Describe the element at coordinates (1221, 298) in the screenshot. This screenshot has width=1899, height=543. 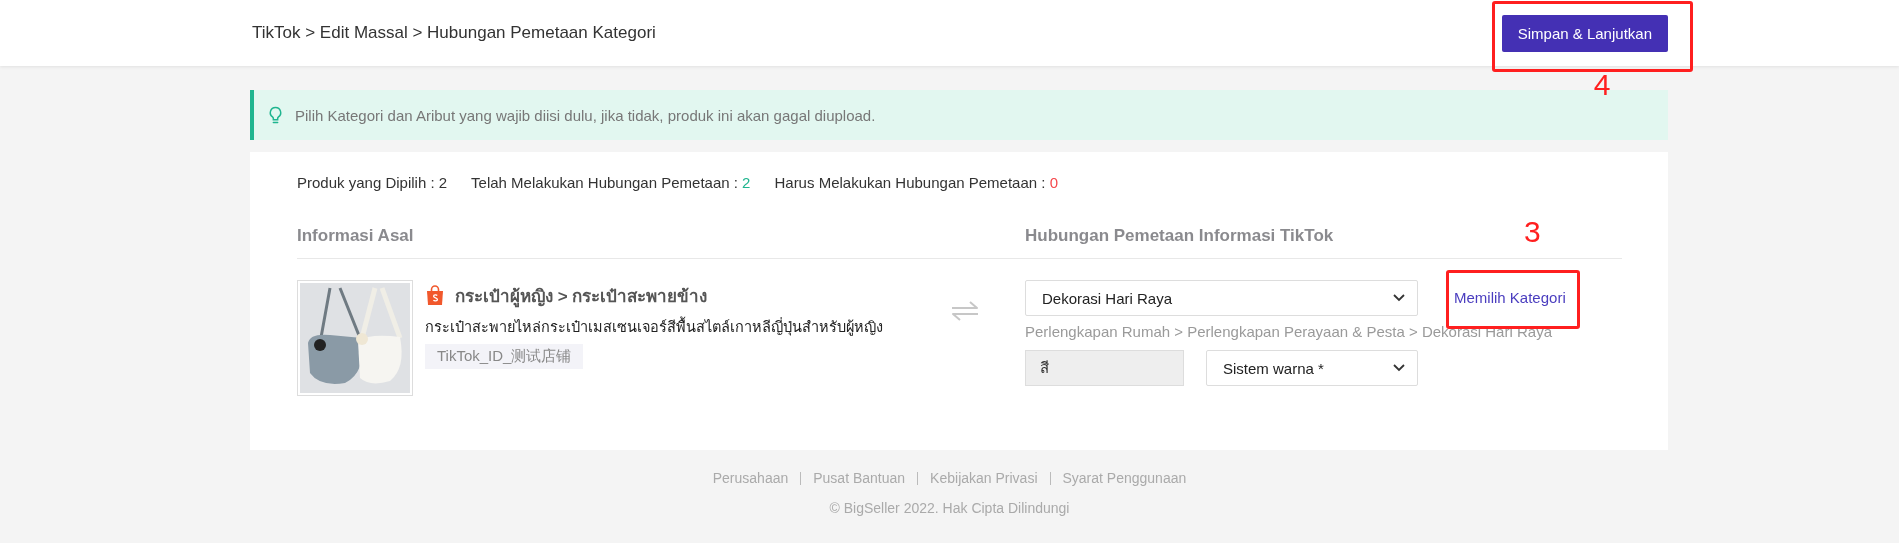
I see `category-select: Dekorasi Hari Raya` at that location.